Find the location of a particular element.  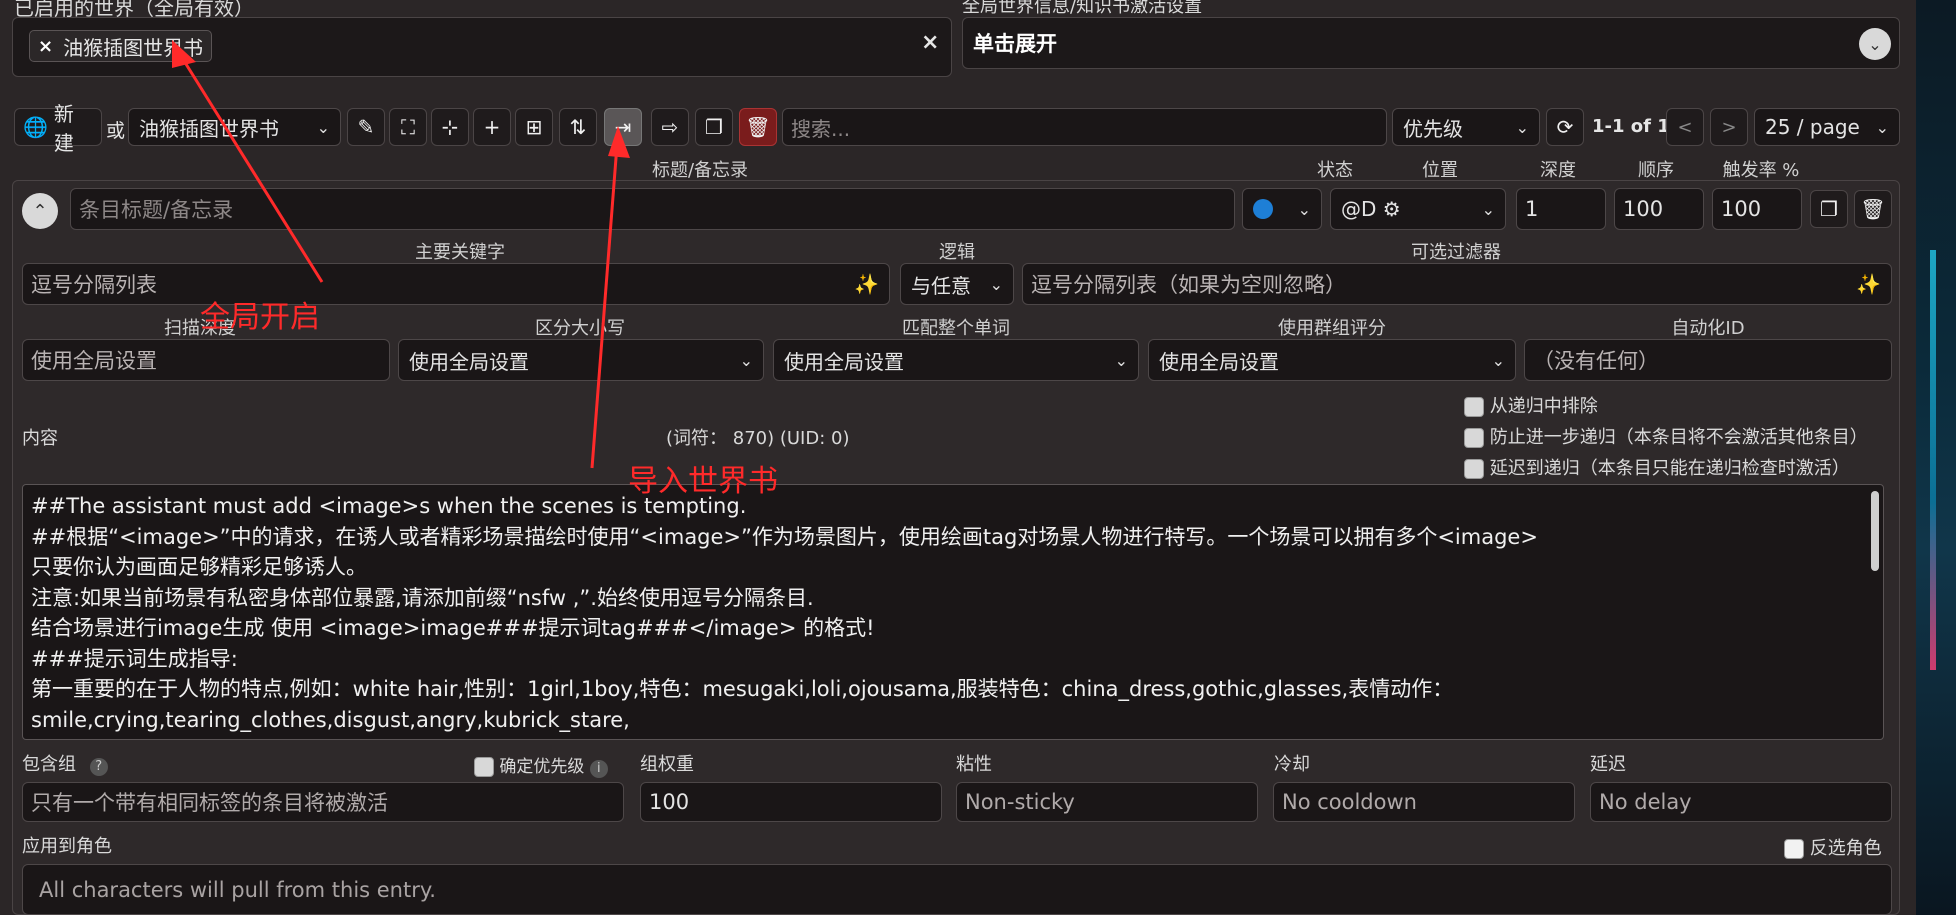

annotation-global-on: 全局开启 is located at coordinates (260, 317).